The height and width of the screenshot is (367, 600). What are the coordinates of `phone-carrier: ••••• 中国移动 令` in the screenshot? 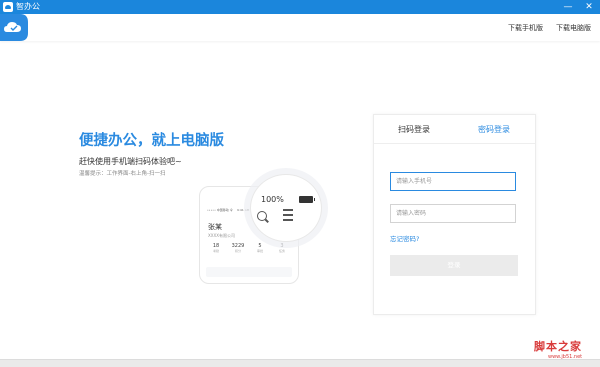 It's located at (220, 210).